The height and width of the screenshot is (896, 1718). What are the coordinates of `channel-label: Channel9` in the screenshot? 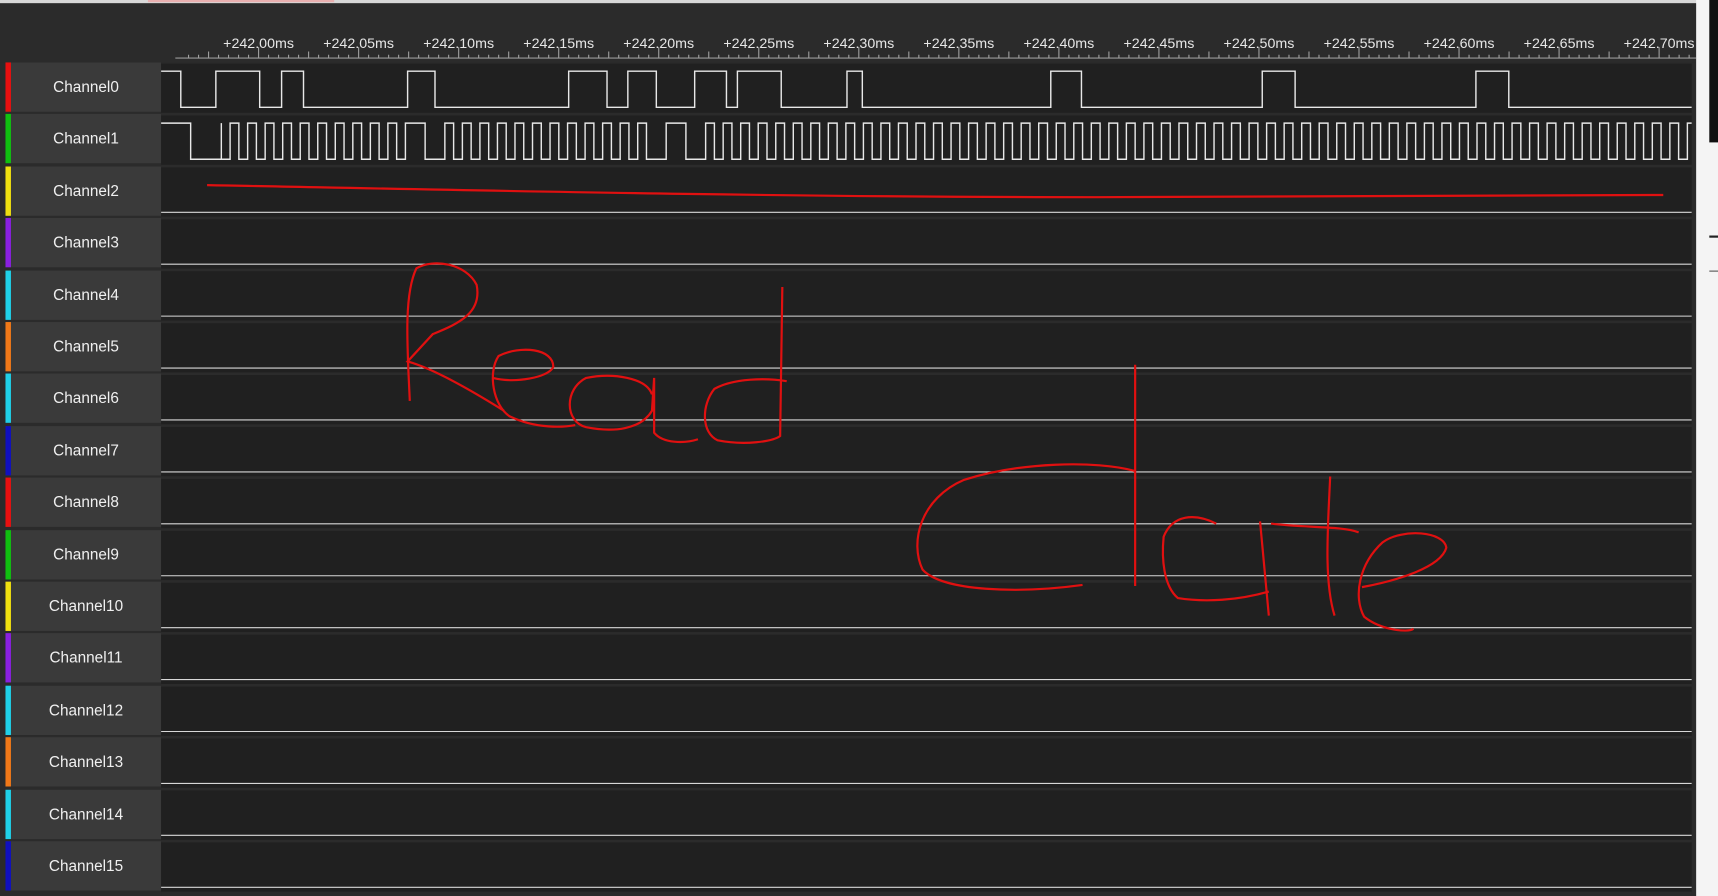 It's located at (86, 554).